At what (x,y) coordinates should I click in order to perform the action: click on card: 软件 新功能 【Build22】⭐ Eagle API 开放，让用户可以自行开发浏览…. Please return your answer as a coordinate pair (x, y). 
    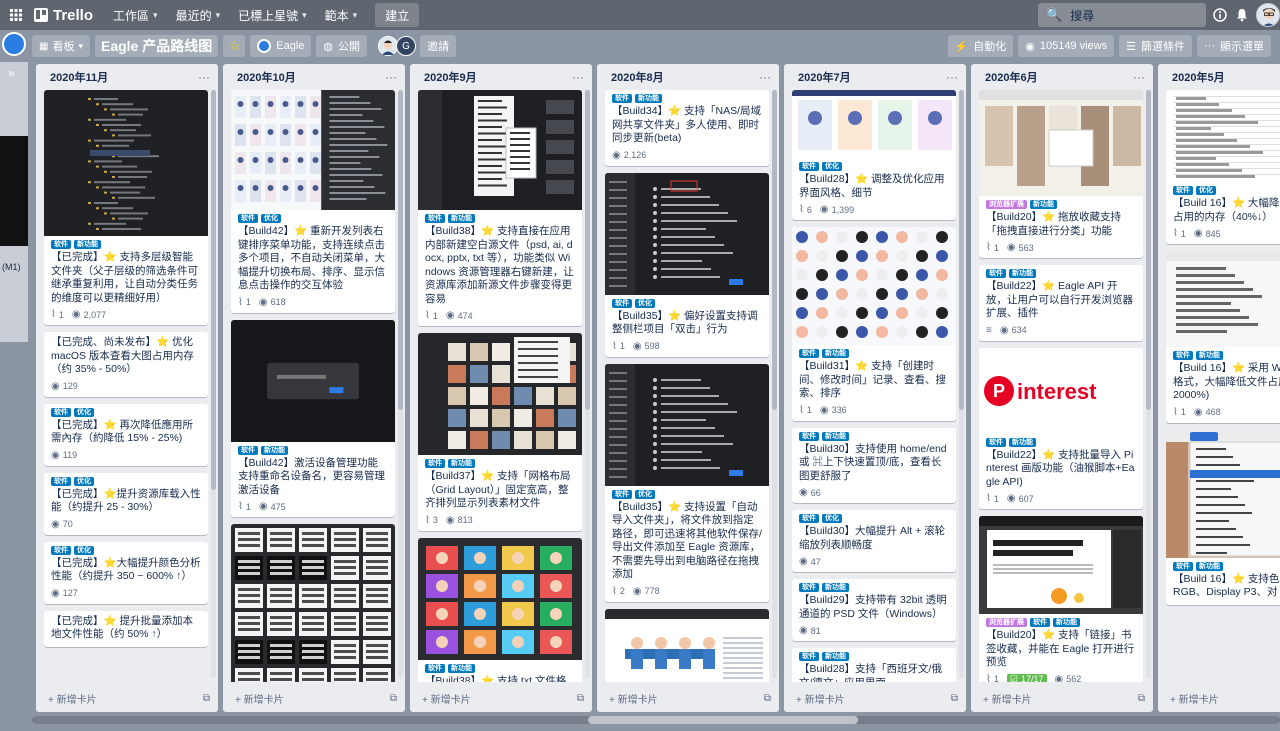
    Looking at the image, I should click on (1061, 303).